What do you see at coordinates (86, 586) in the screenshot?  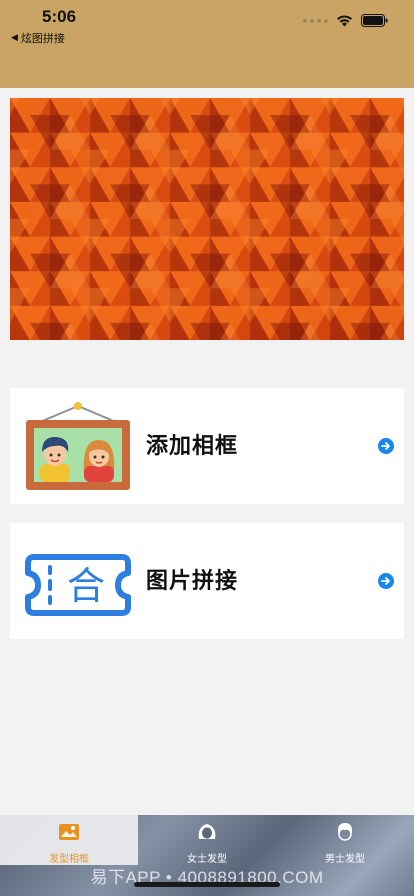 I see `merge-glyph: 合` at bounding box center [86, 586].